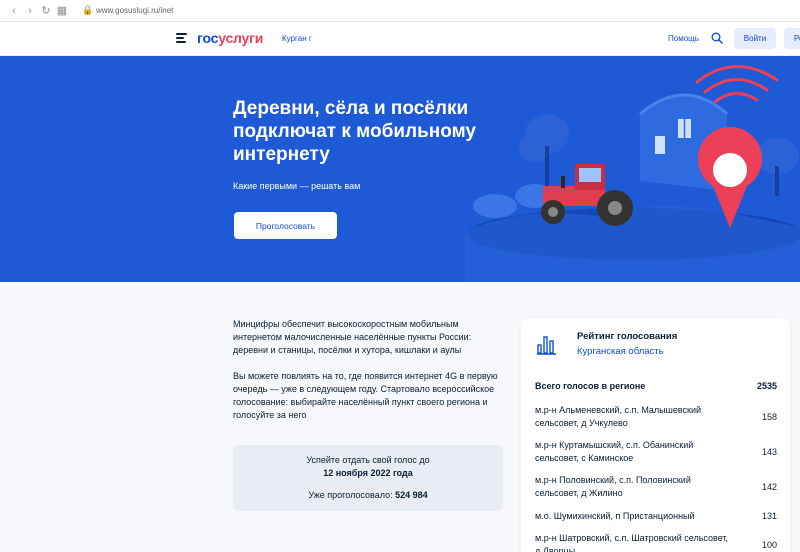 This screenshot has width=800, height=552. Describe the element at coordinates (297, 186) in the screenshot. I see `hero-subtitle: Какие первыми — решать вам` at that location.